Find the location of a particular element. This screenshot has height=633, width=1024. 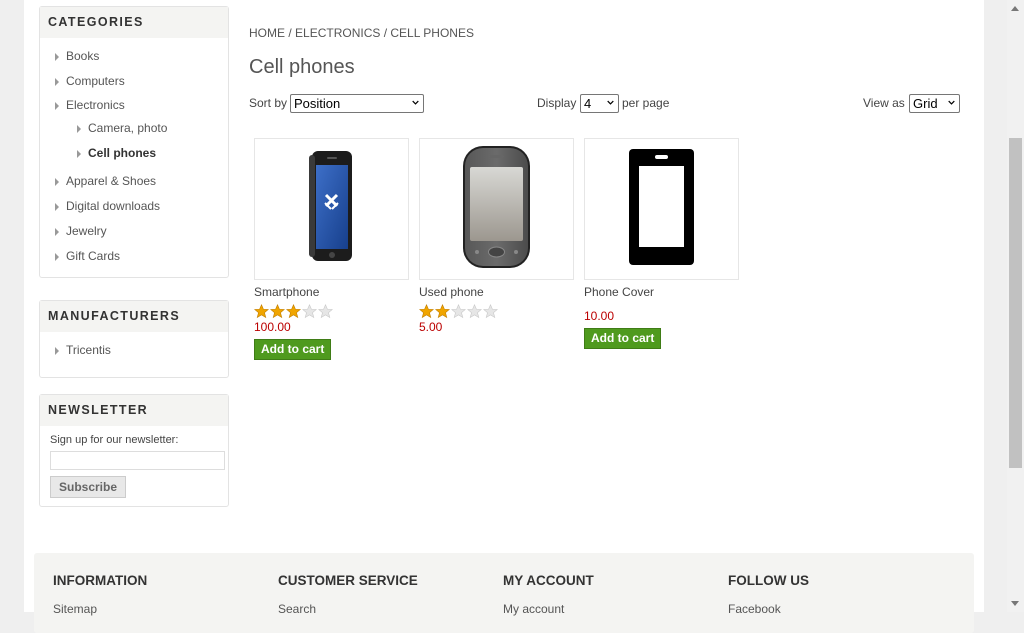

product-price: 5.00 is located at coordinates (431, 327).